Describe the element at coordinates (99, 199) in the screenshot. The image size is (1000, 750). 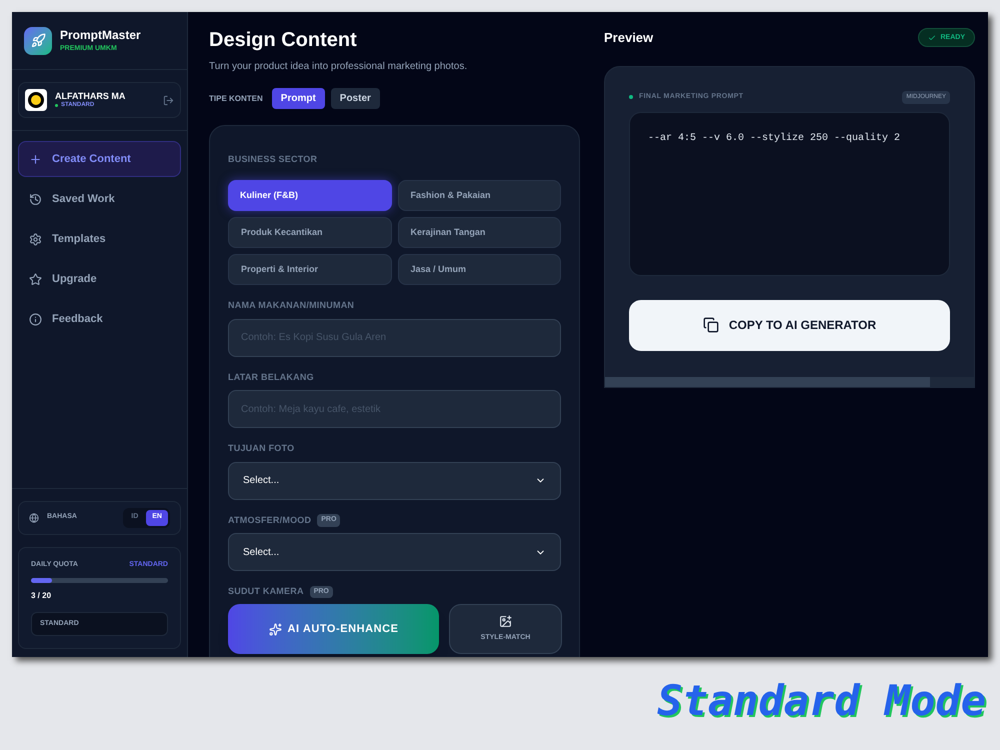
I see `nav-item: Saved Work` at that location.